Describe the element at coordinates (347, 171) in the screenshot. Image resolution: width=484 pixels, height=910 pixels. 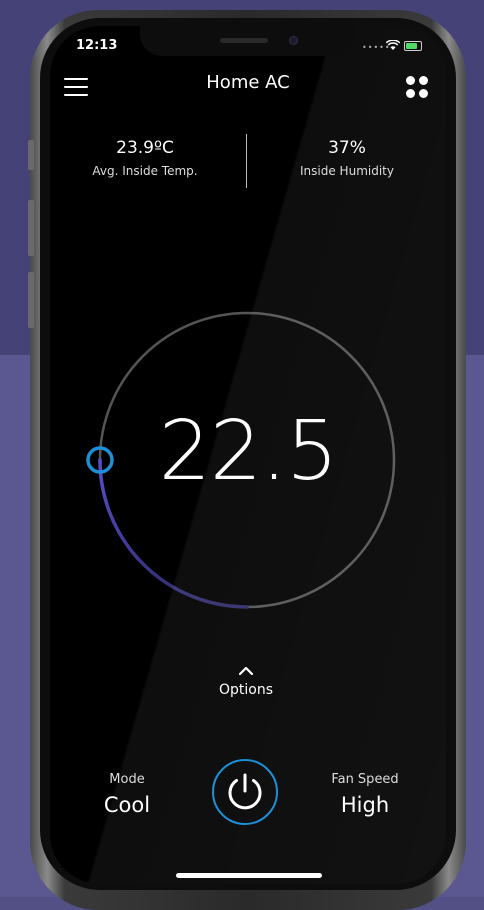
I see `inside-humidity-label: Inside Humidity` at that location.